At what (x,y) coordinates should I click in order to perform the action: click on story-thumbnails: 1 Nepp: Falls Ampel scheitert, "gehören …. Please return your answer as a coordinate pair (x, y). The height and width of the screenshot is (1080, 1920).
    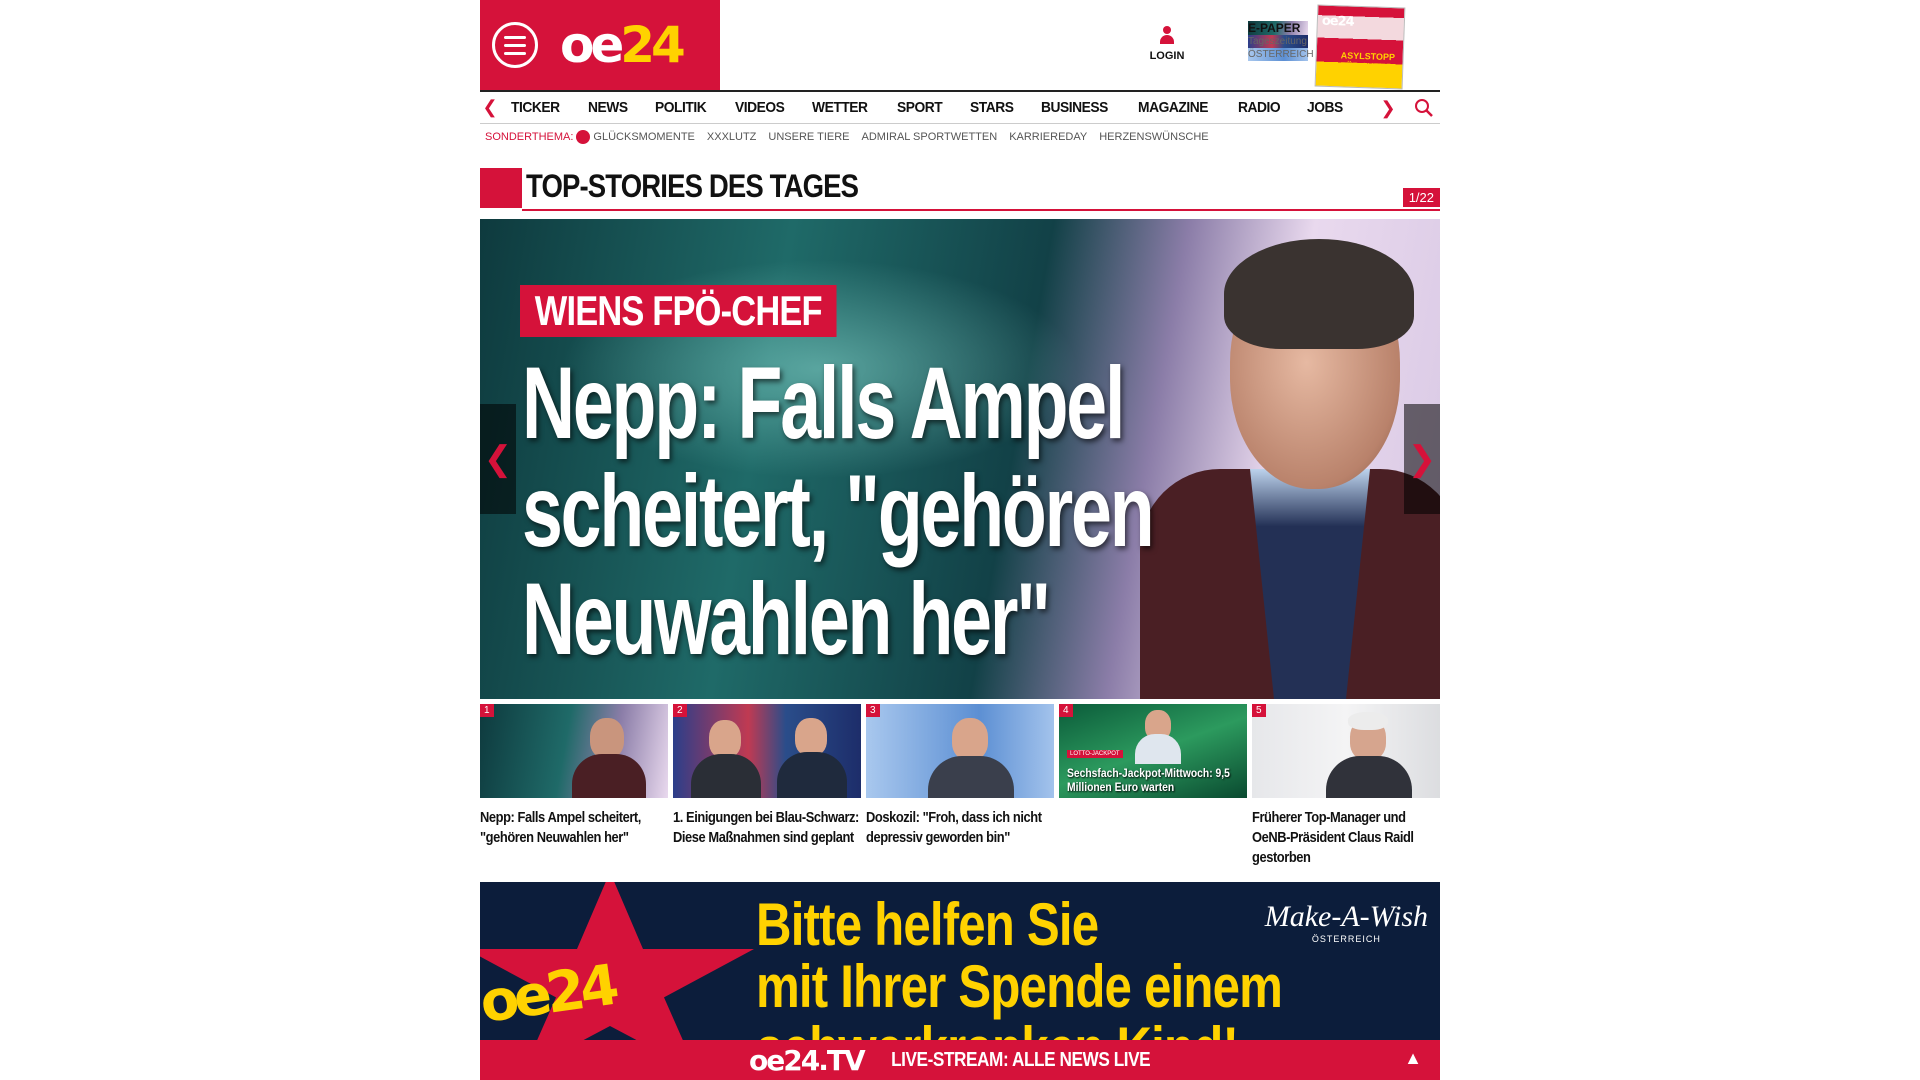
    Looking at the image, I should click on (960, 789).